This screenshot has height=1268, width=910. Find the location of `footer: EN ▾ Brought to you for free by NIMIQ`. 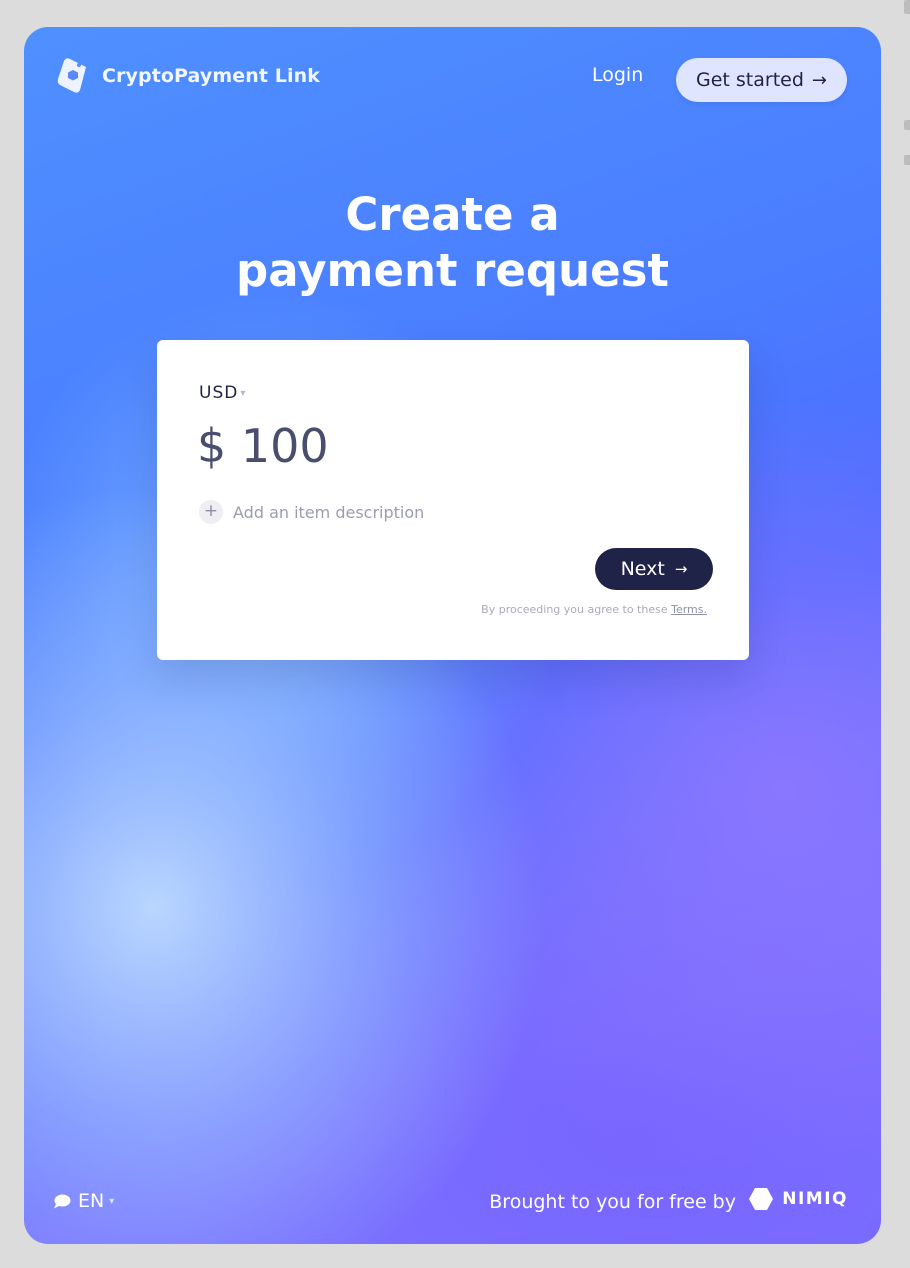

footer: EN ▾ Brought to you for free by NIMIQ is located at coordinates (452, 1202).